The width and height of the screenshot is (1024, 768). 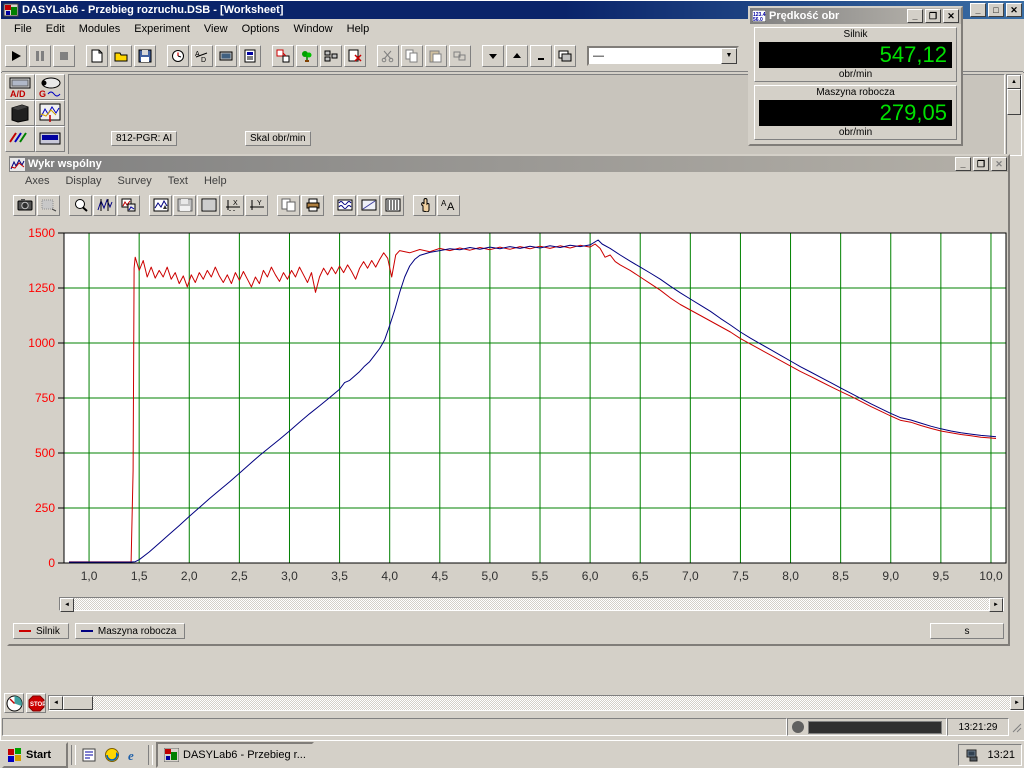 I want to click on legend-line-silnik, so click(x=25, y=631).